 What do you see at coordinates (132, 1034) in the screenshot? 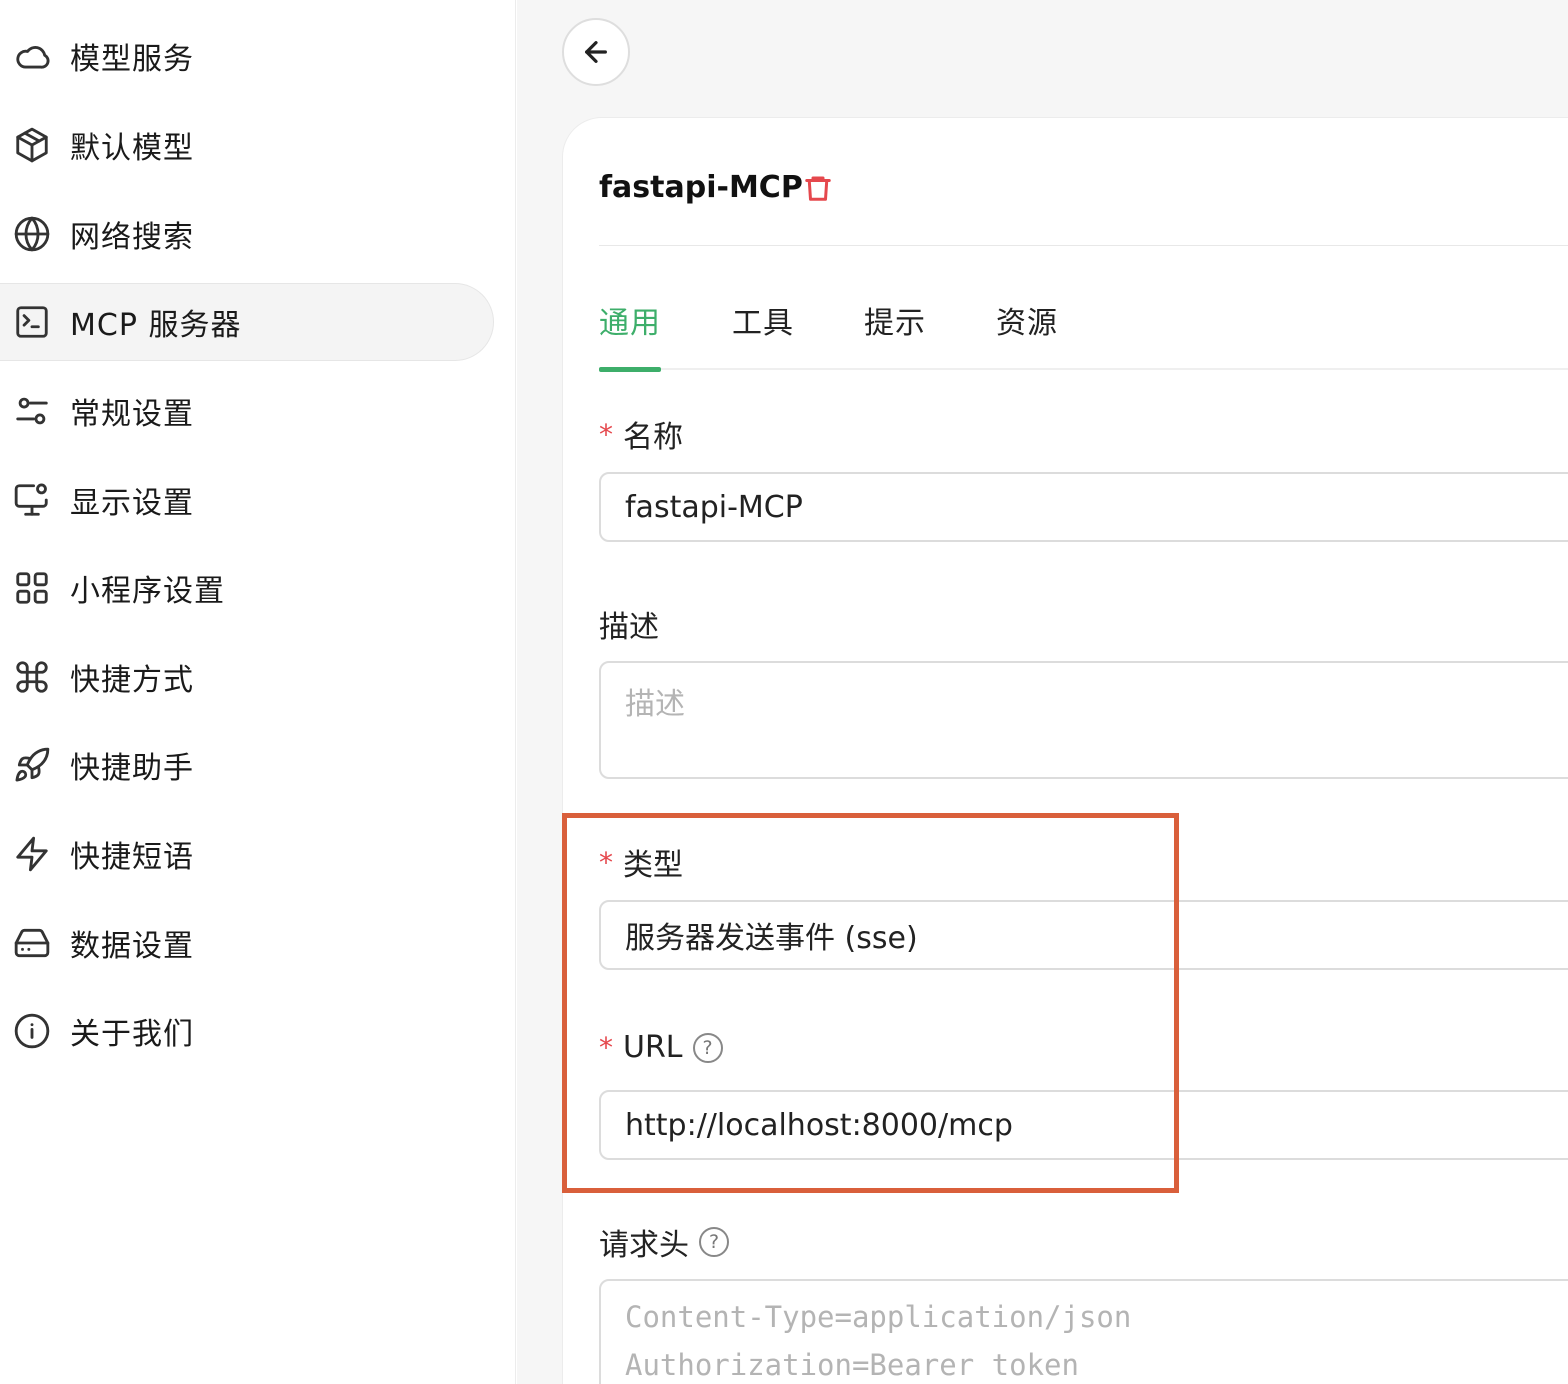
I see `sidebar-item-label: 关于我们` at bounding box center [132, 1034].